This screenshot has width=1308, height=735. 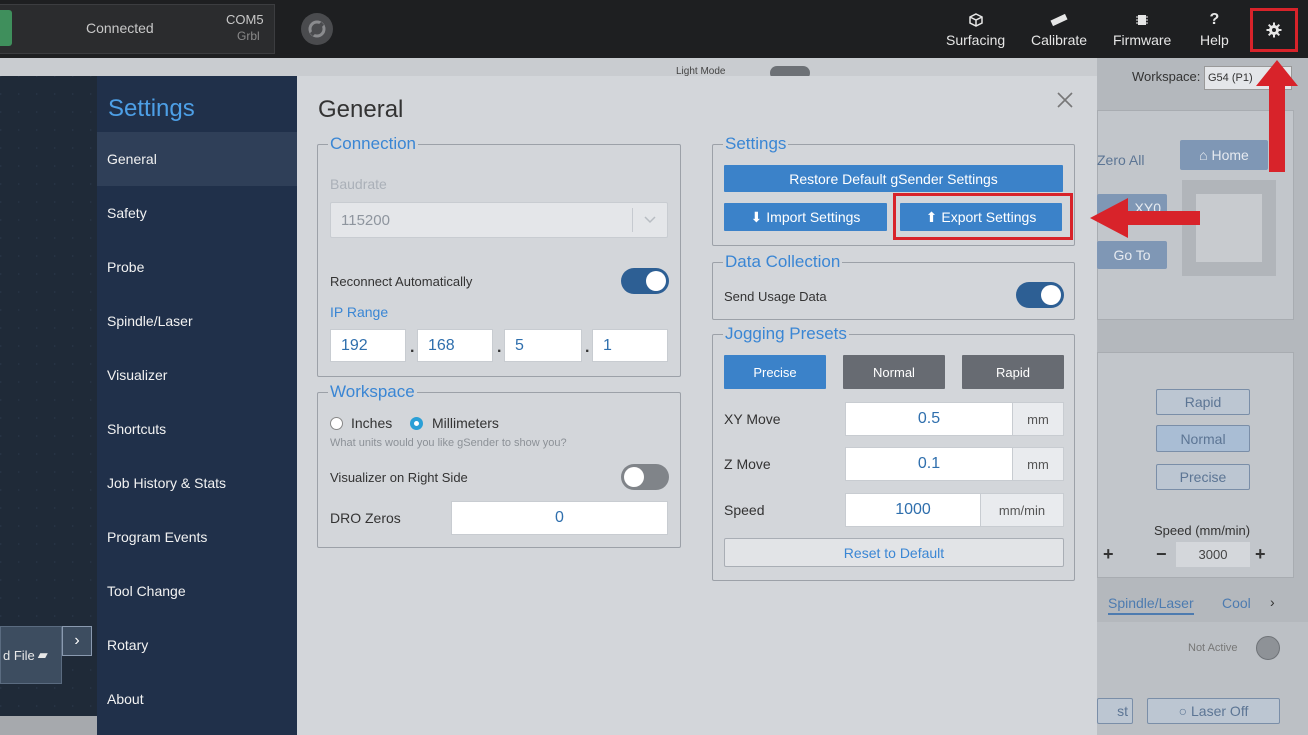 I want to click on test-button: st, so click(x=1115, y=711).